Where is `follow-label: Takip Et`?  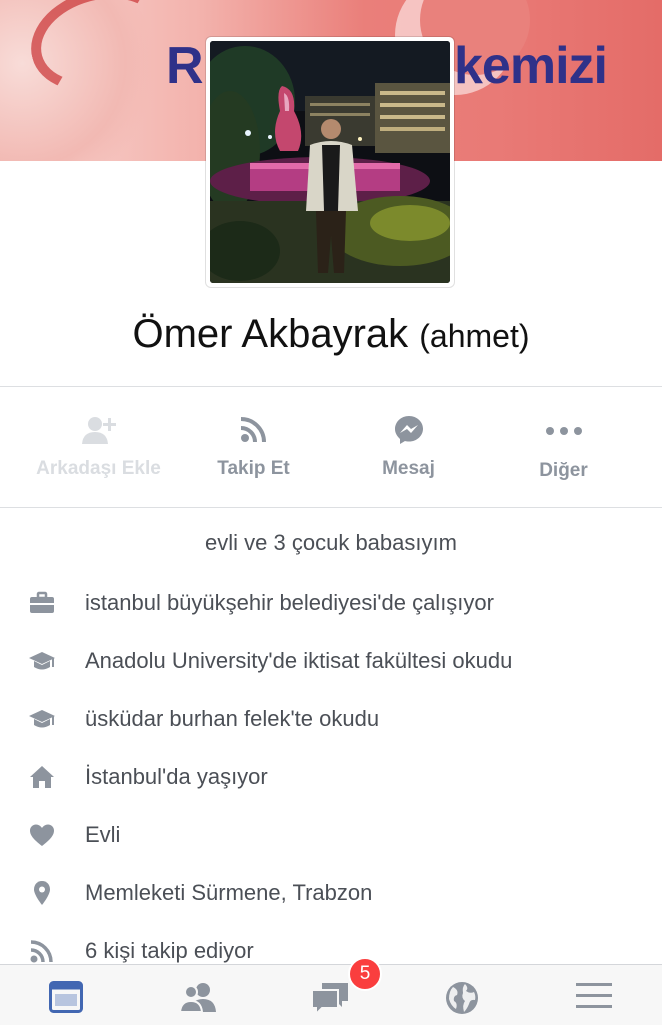 follow-label: Takip Et is located at coordinates (253, 468).